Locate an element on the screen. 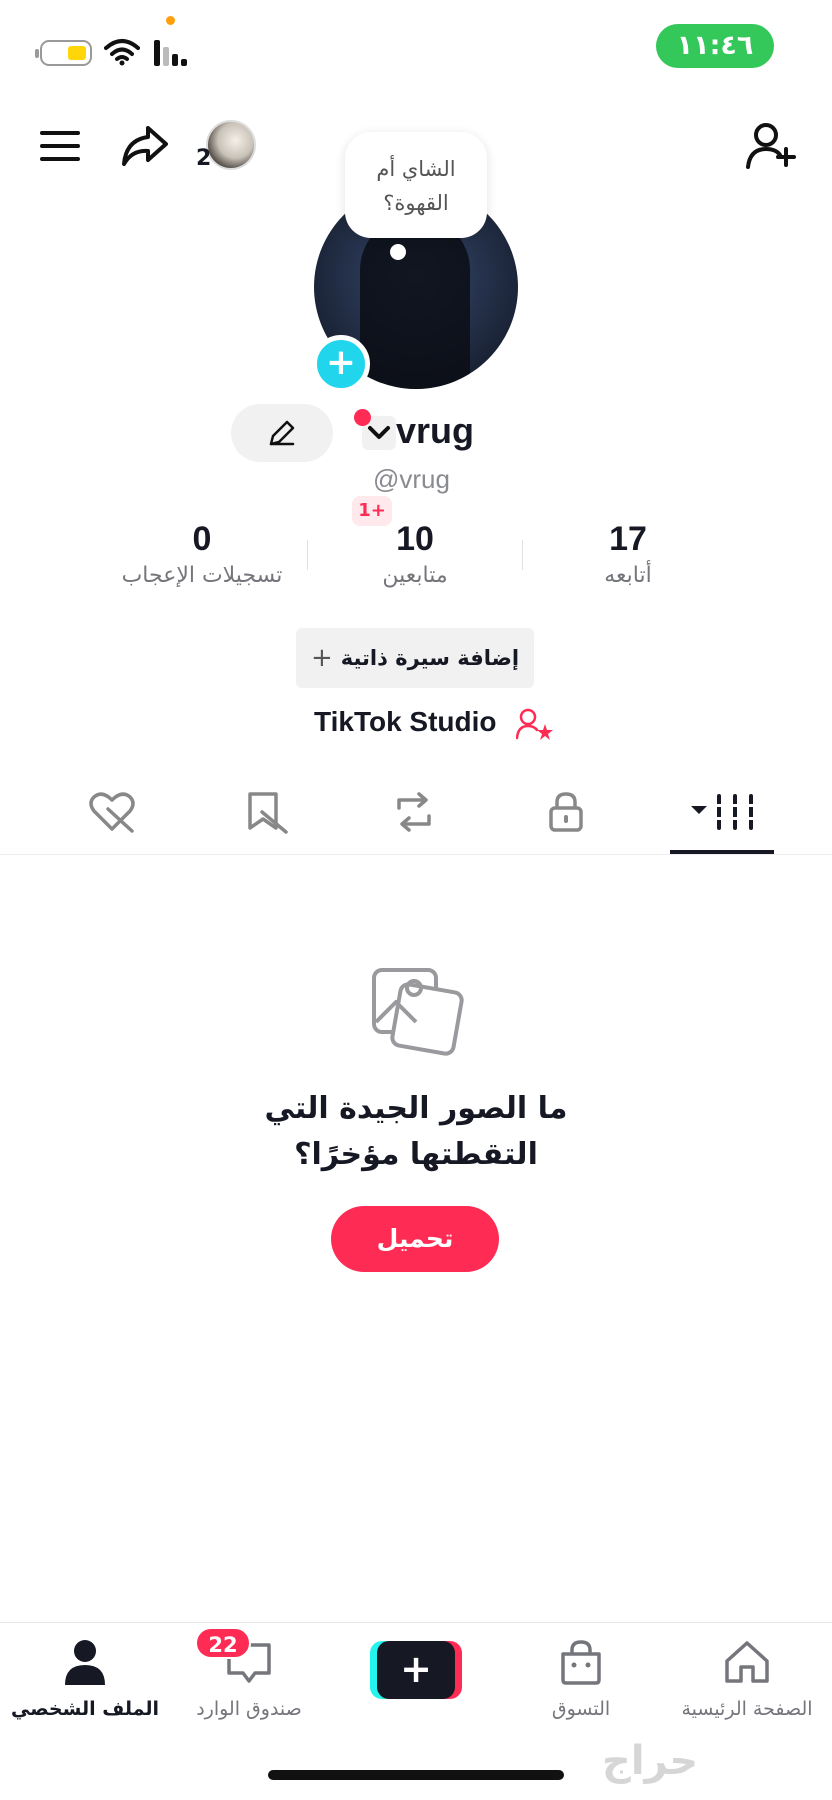 This screenshot has width=832, height=1800. creator-star-icon is located at coordinates (534, 726).